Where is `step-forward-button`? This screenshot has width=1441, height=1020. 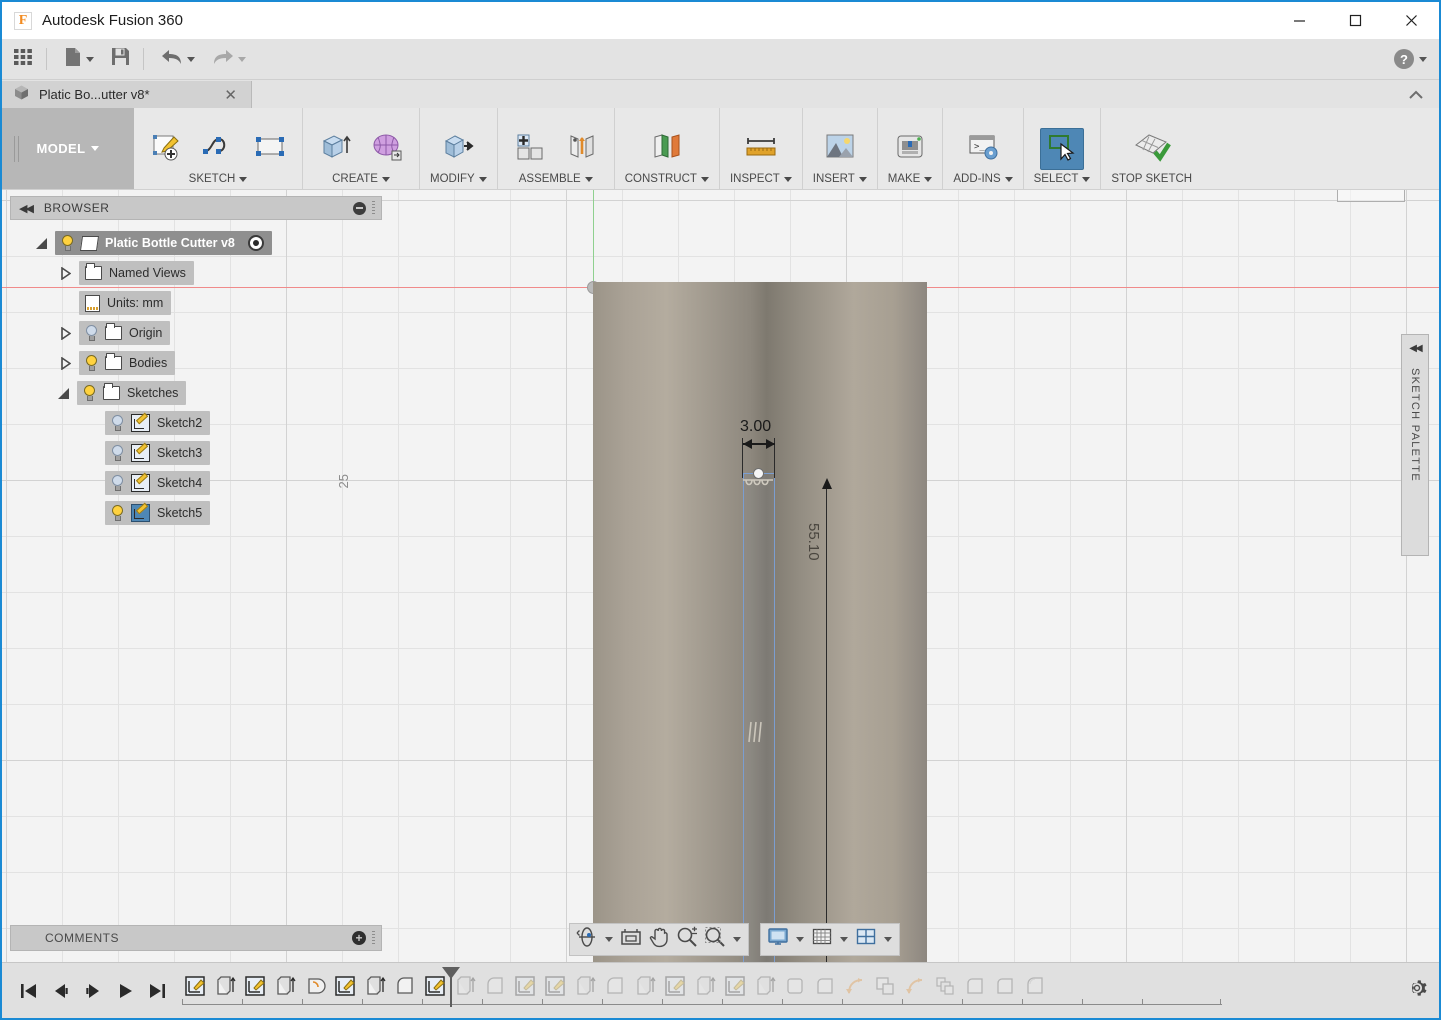
step-forward-button is located at coordinates (93, 991).